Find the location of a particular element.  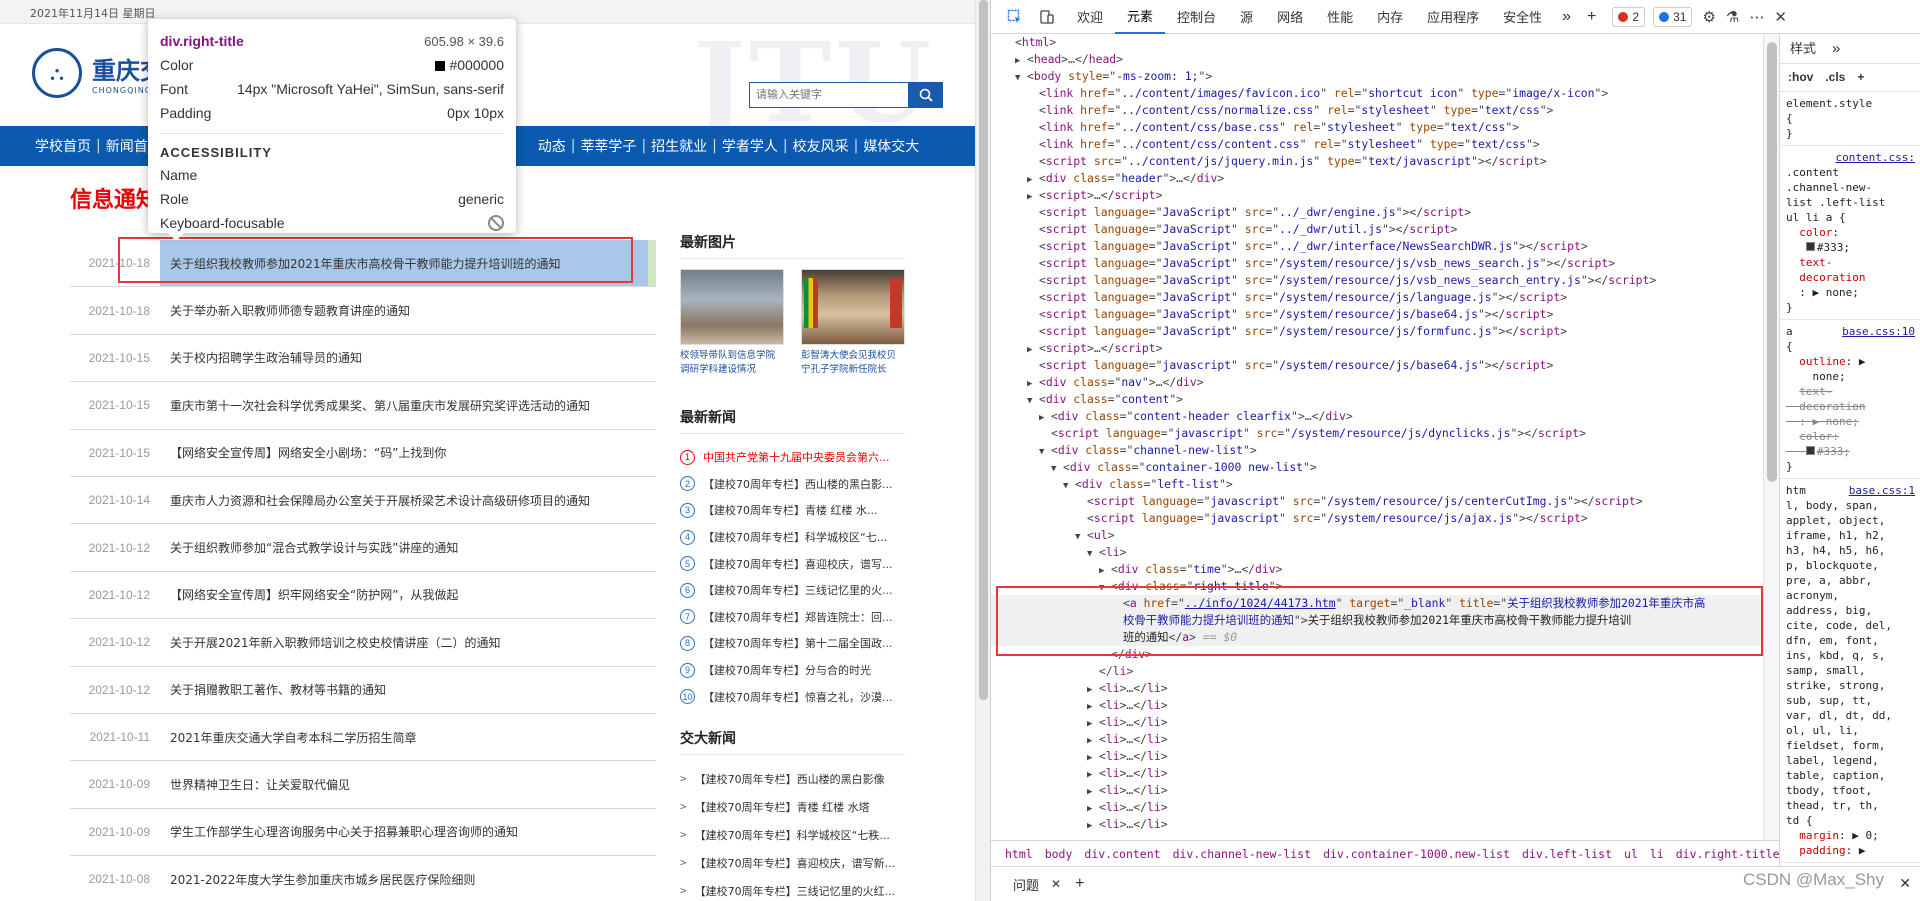

message-badge: 31 is located at coordinates (1673, 16).